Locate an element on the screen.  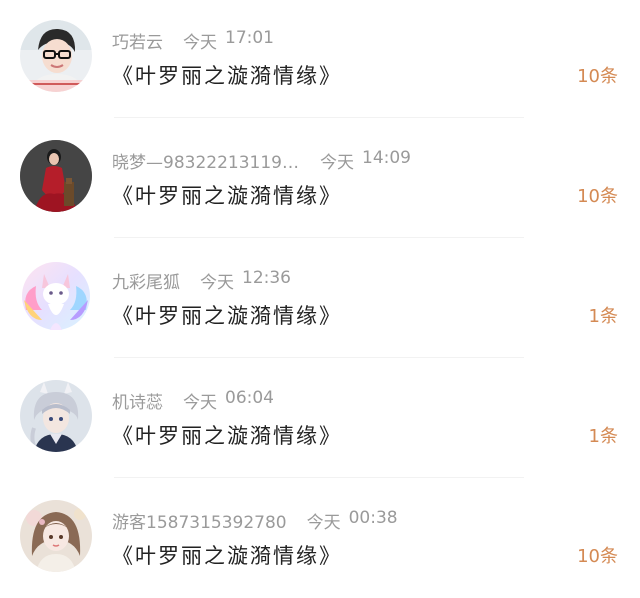
user-name: 九彩尾狐 is located at coordinates (146, 282).